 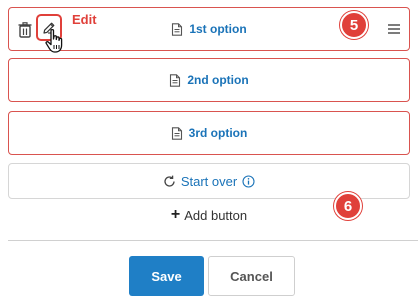 I want to click on step-badge-6: 6, so click(x=348, y=206).